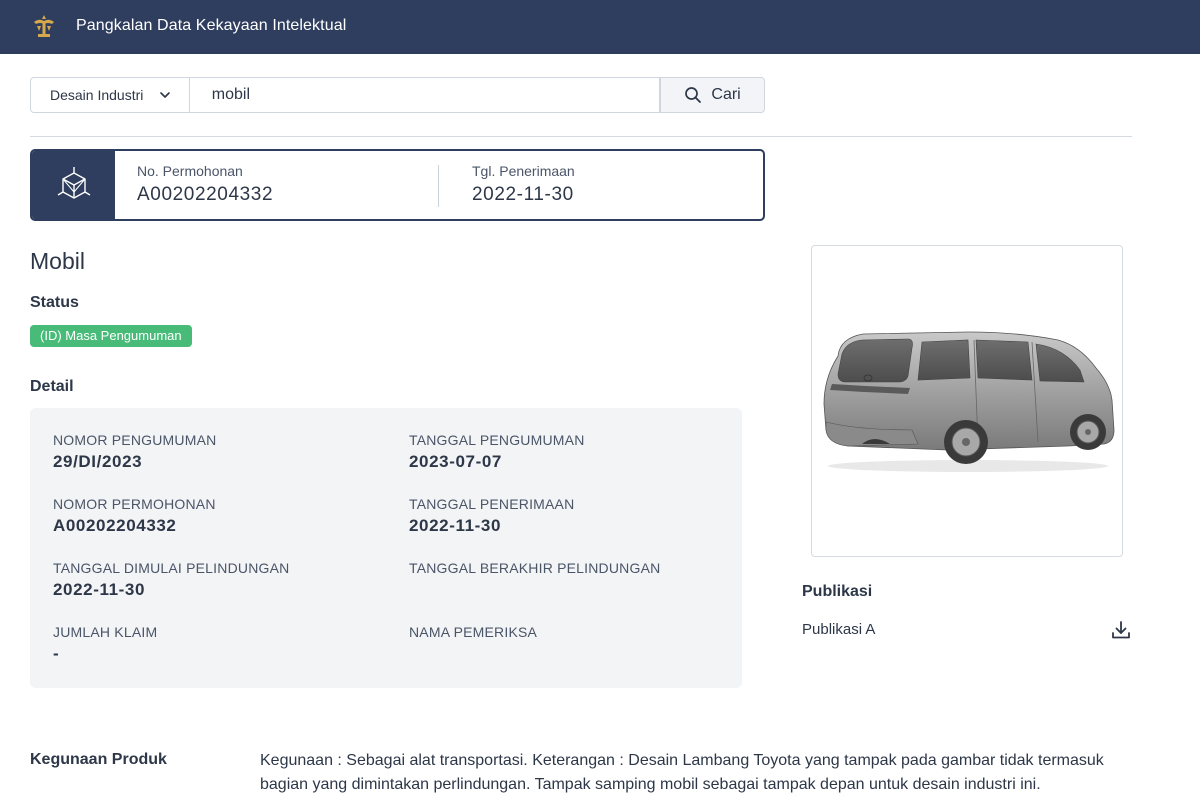 This screenshot has width=1200, height=800. Describe the element at coordinates (115, 525) in the screenshot. I see `detail-field-value: A00202204332` at that location.